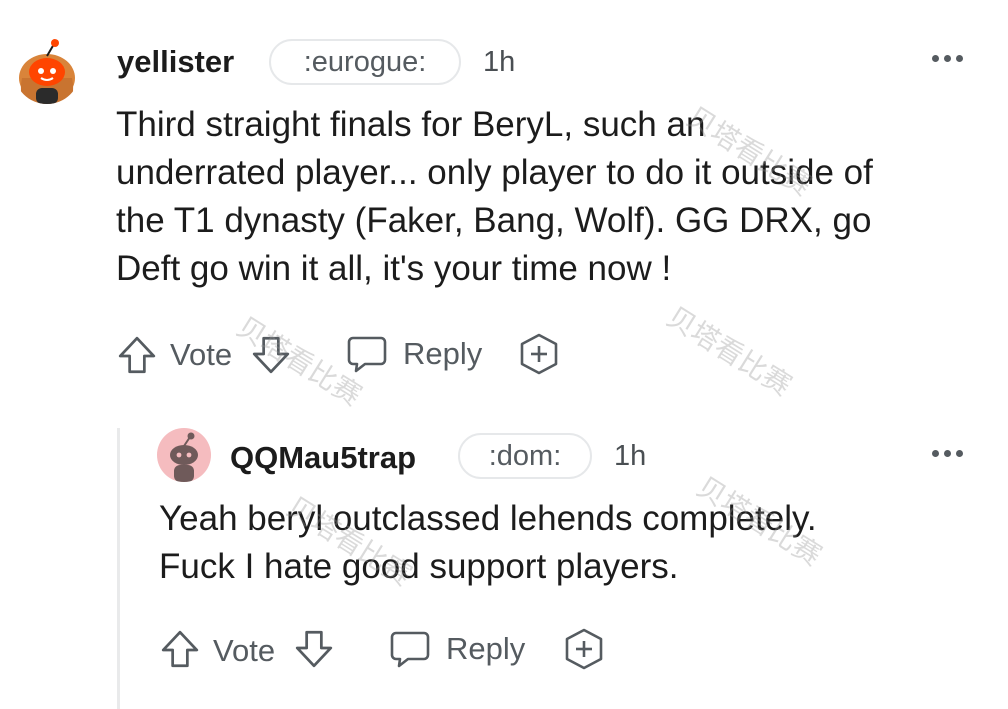 The image size is (1008, 709). What do you see at coordinates (419, 566) in the screenshot?
I see `reply-body-line: Fuck I hate good support players.` at bounding box center [419, 566].